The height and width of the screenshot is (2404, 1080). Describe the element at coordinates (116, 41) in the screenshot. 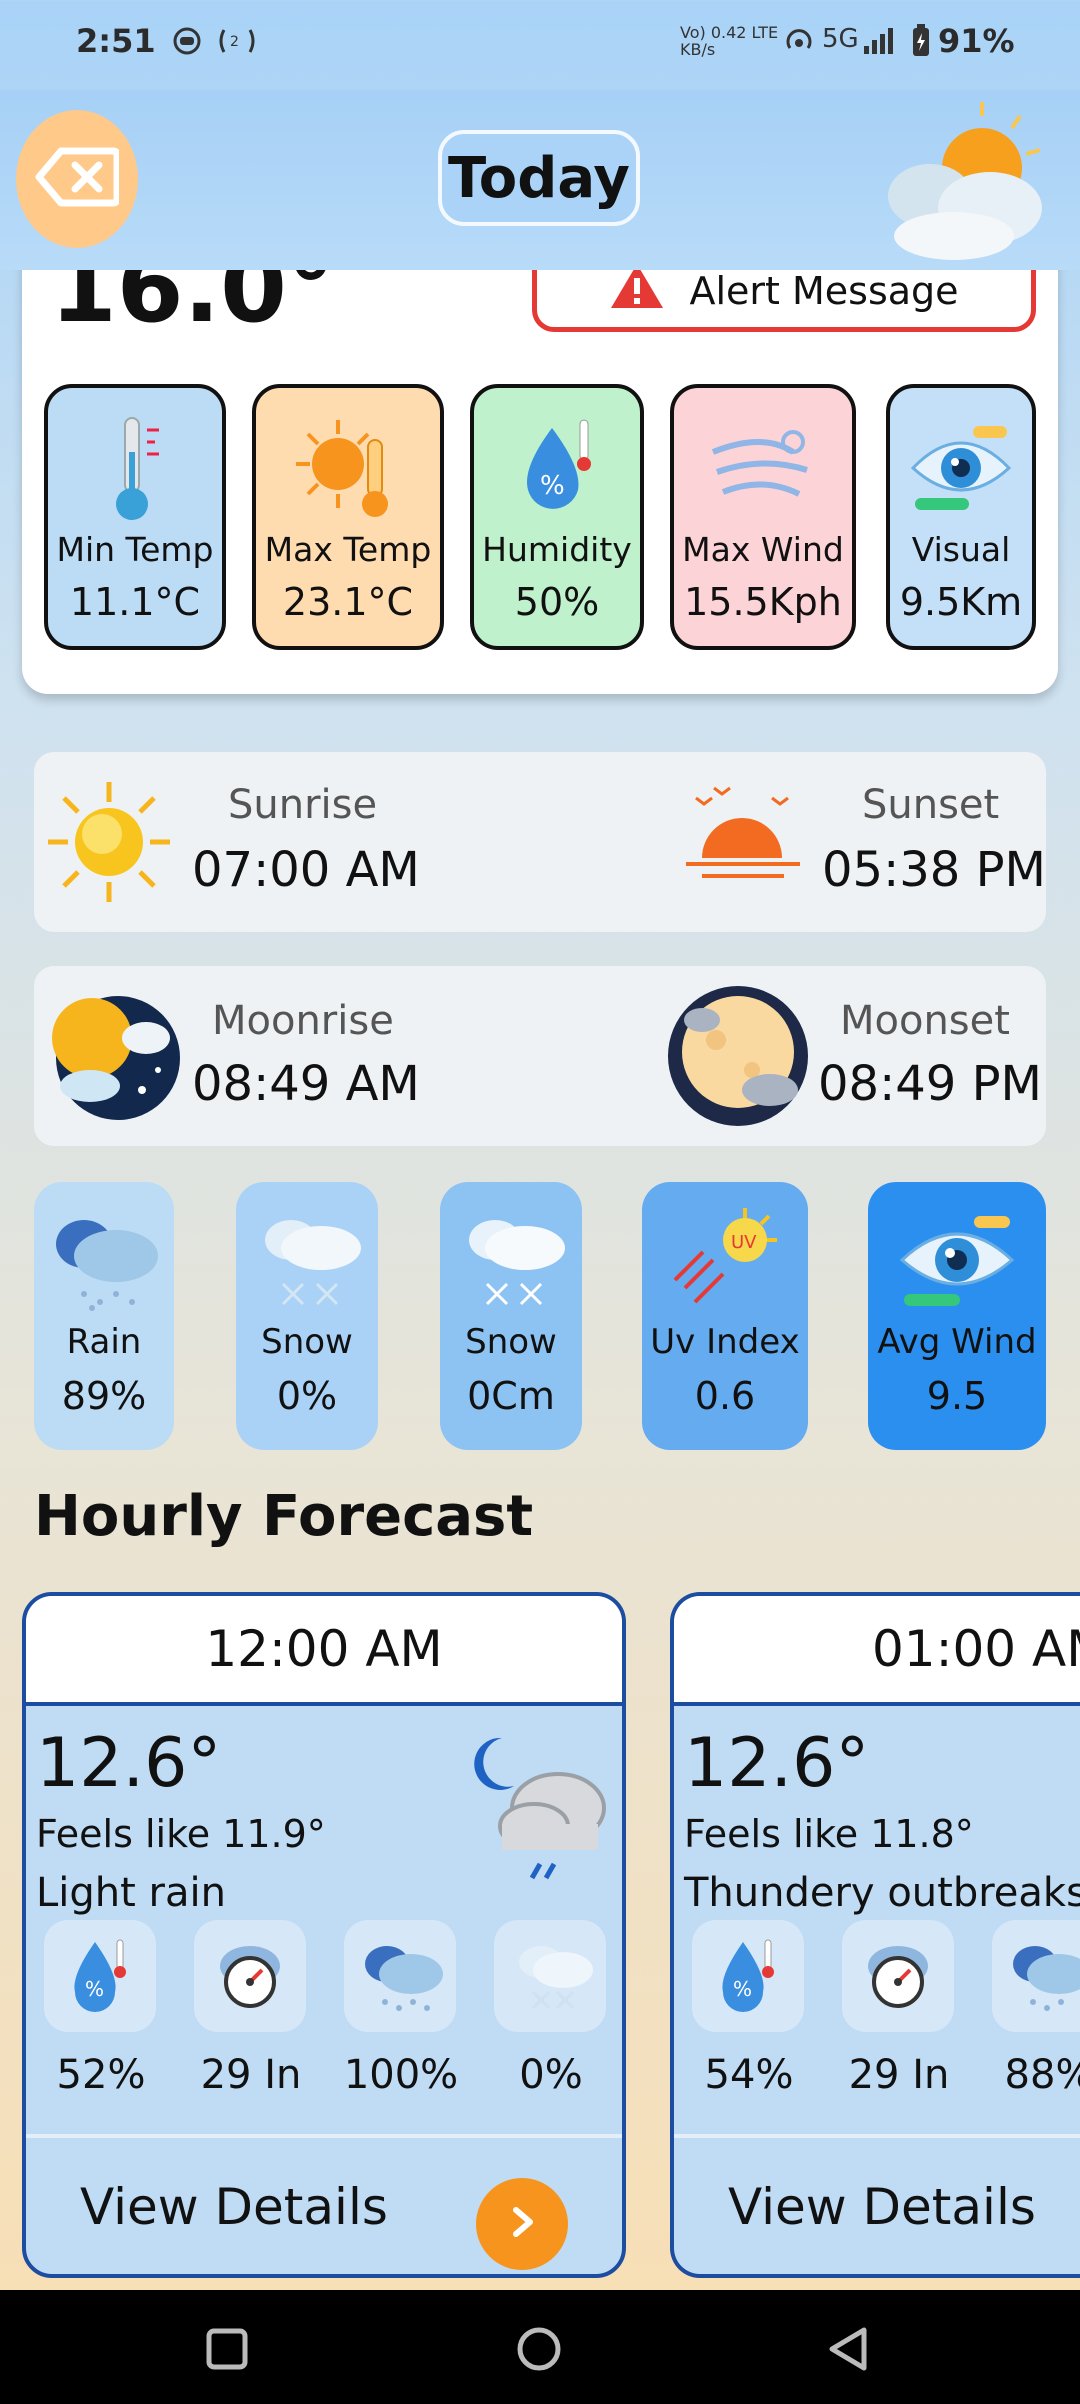

I see `status-time: 2:51` at that location.